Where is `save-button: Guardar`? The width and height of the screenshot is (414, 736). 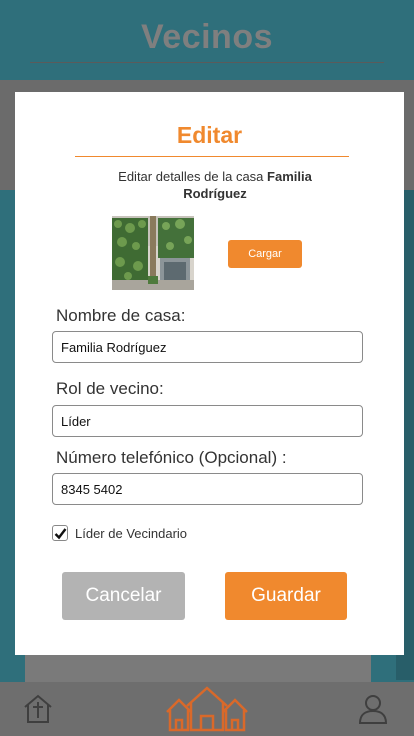 save-button: Guardar is located at coordinates (286, 596).